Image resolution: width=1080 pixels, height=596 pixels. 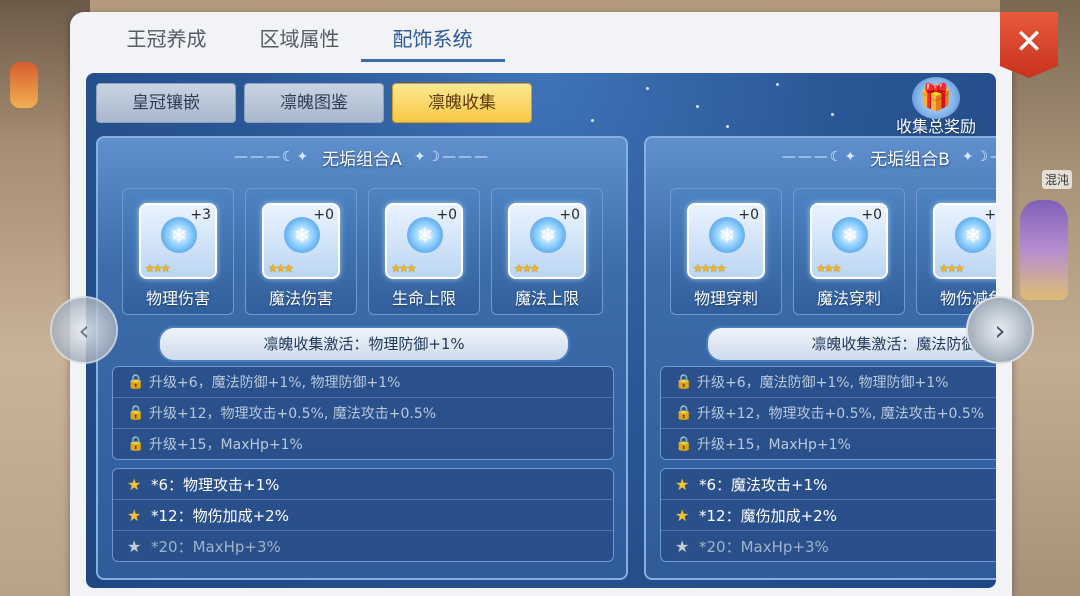 What do you see at coordinates (178, 241) in the screenshot?
I see `snowflake-gem-icon: ❄ +3 ★★★` at bounding box center [178, 241].